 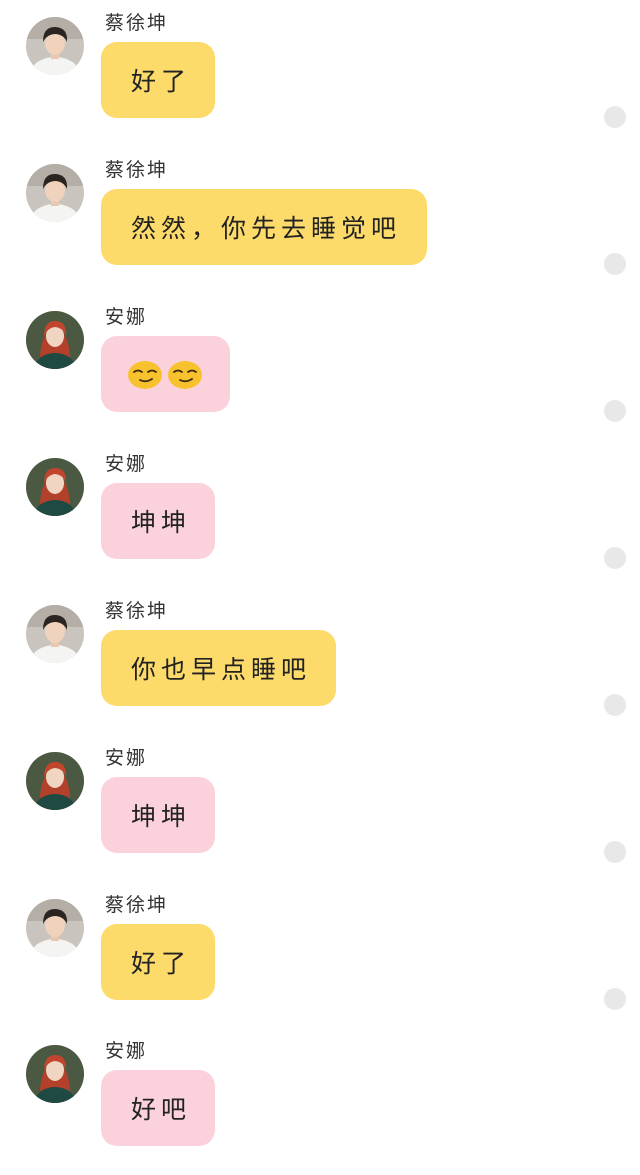 I want to click on chat-message: 蔡徐坤 然然，你先去睡觉吧, so click(x=320, y=220).